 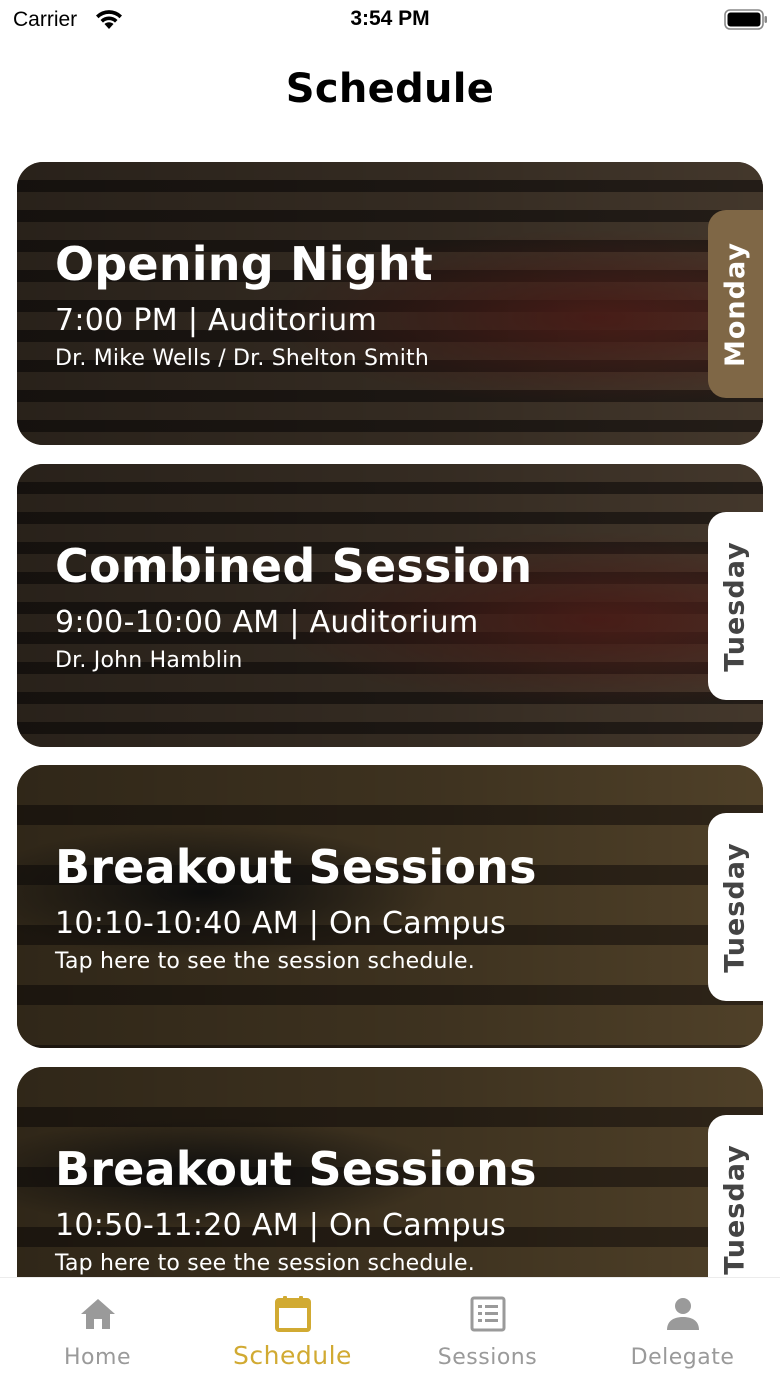 What do you see at coordinates (216, 320) in the screenshot?
I see `card-time-location: 7:00 PM | Auditorium` at bounding box center [216, 320].